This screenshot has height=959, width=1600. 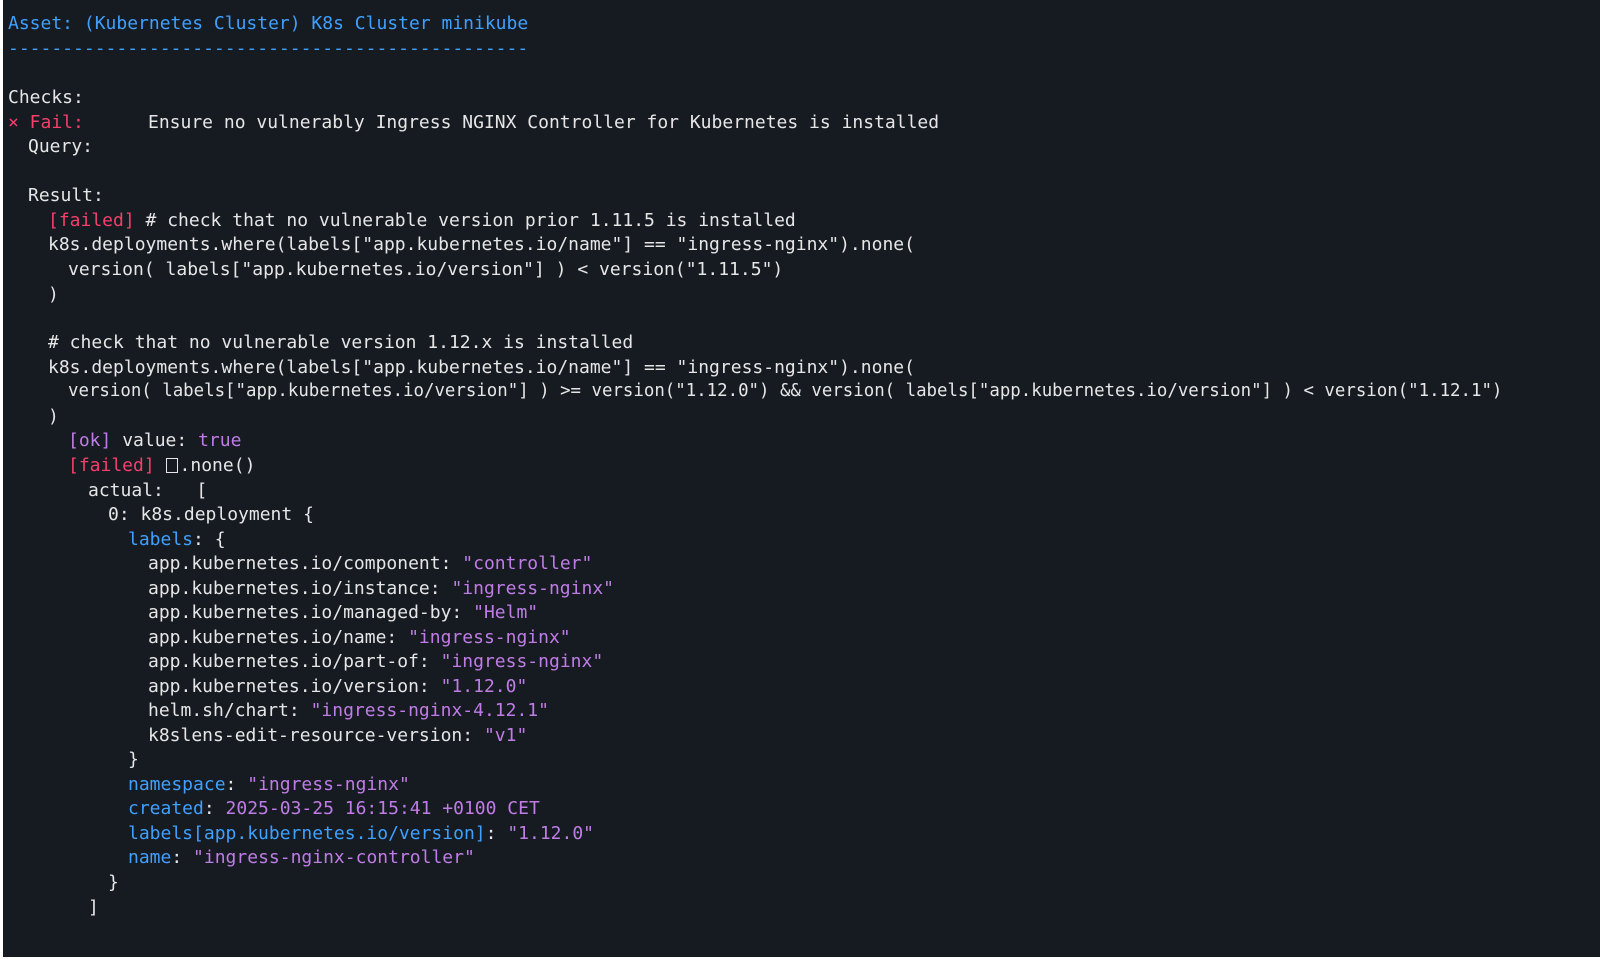 What do you see at coordinates (307, 833) in the screenshot?
I see `field-key: labels[app.kubernetes.io/version]` at bounding box center [307, 833].